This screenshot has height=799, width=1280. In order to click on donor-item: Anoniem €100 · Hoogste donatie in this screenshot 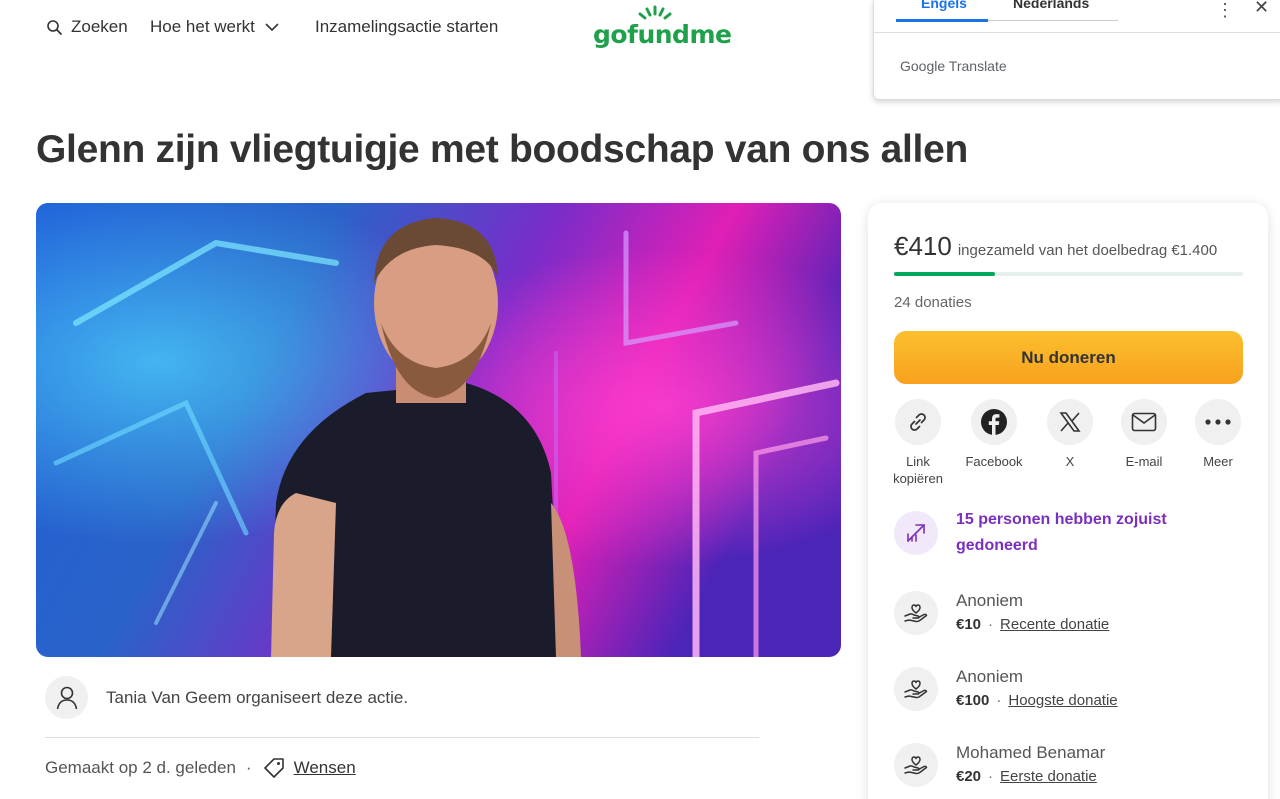, I will do `click(1006, 689)`.